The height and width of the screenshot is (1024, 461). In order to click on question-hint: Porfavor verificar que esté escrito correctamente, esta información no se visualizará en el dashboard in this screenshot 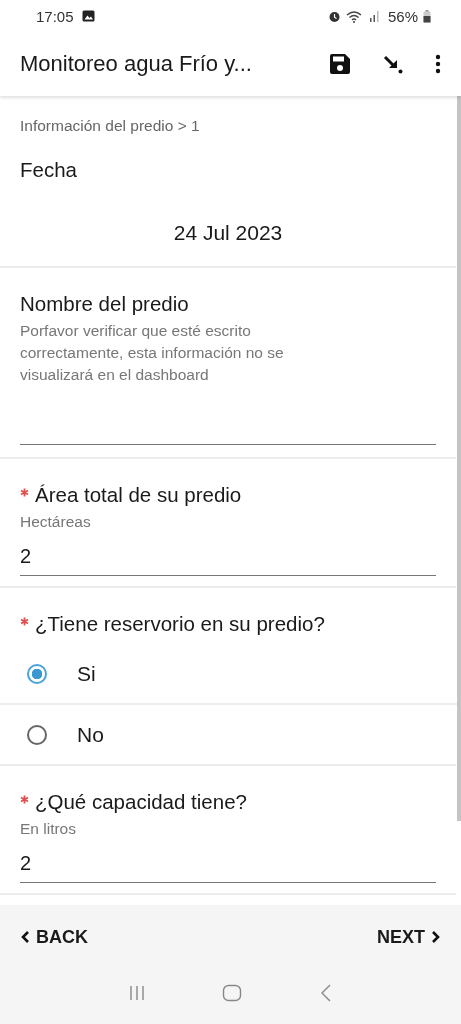, I will do `click(152, 353)`.